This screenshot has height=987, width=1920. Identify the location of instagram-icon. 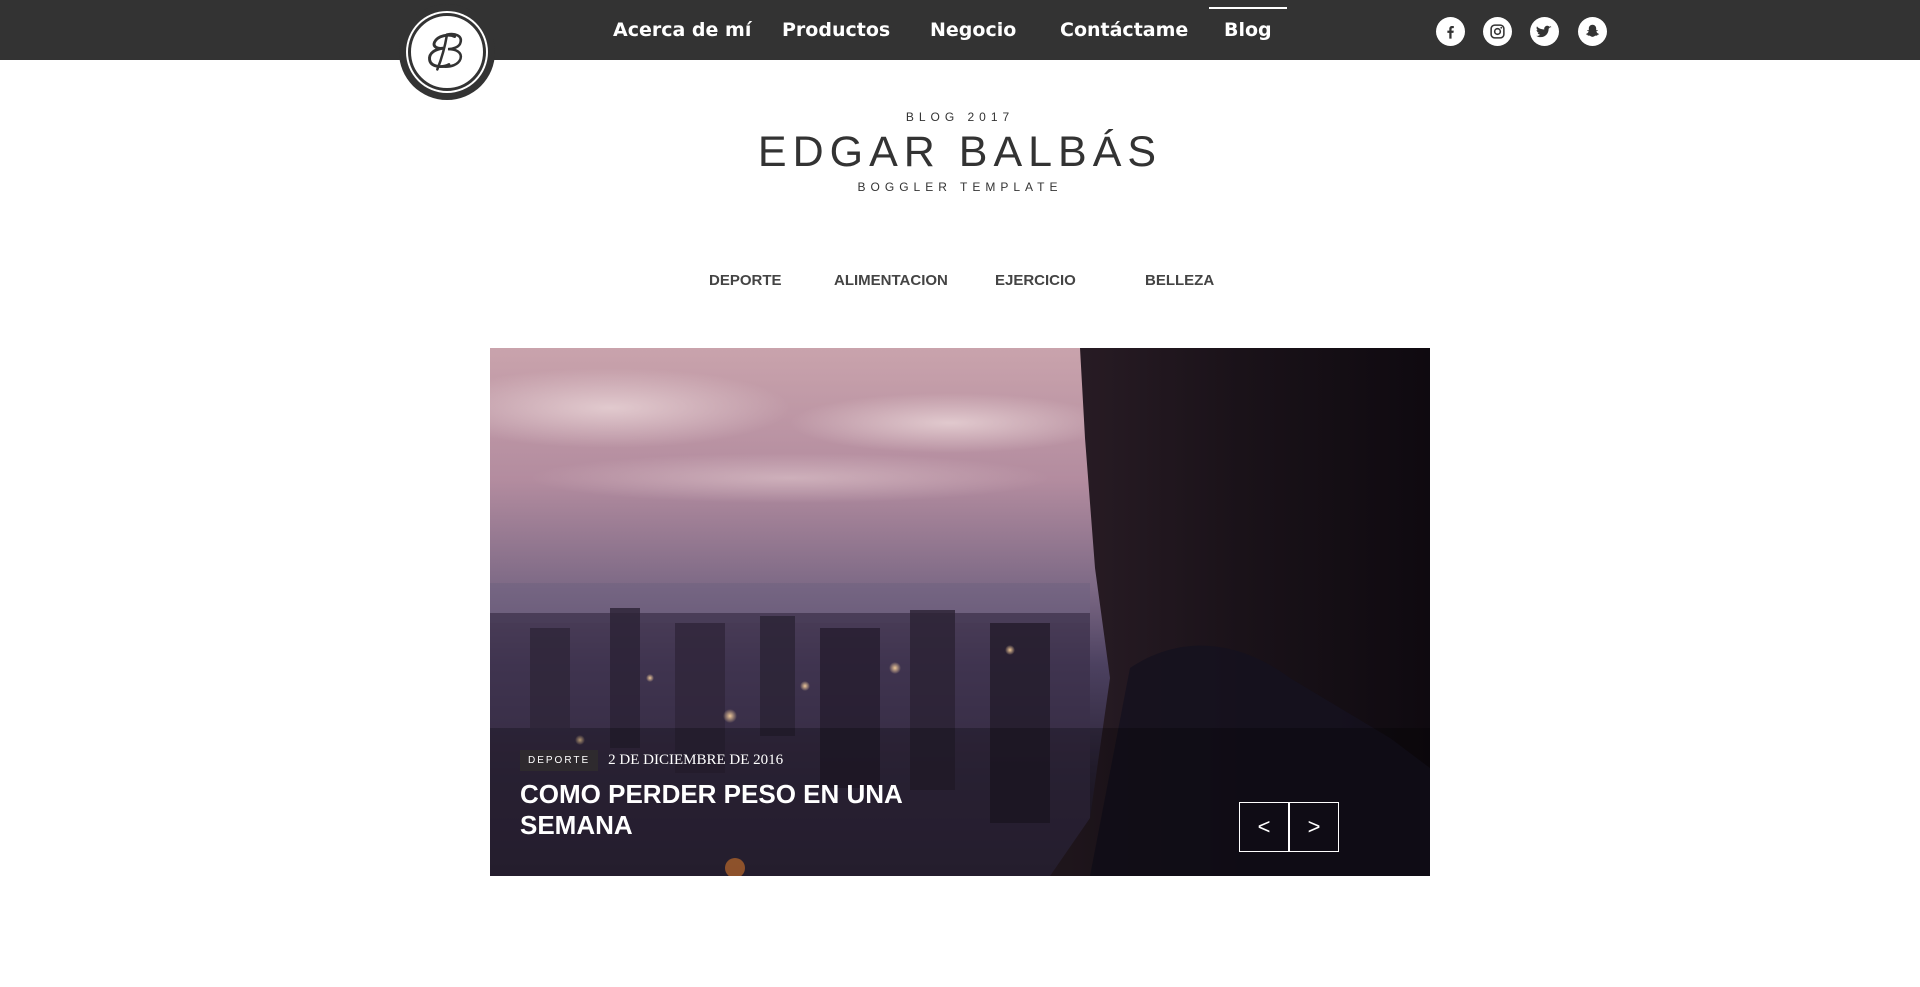
(1497, 31).